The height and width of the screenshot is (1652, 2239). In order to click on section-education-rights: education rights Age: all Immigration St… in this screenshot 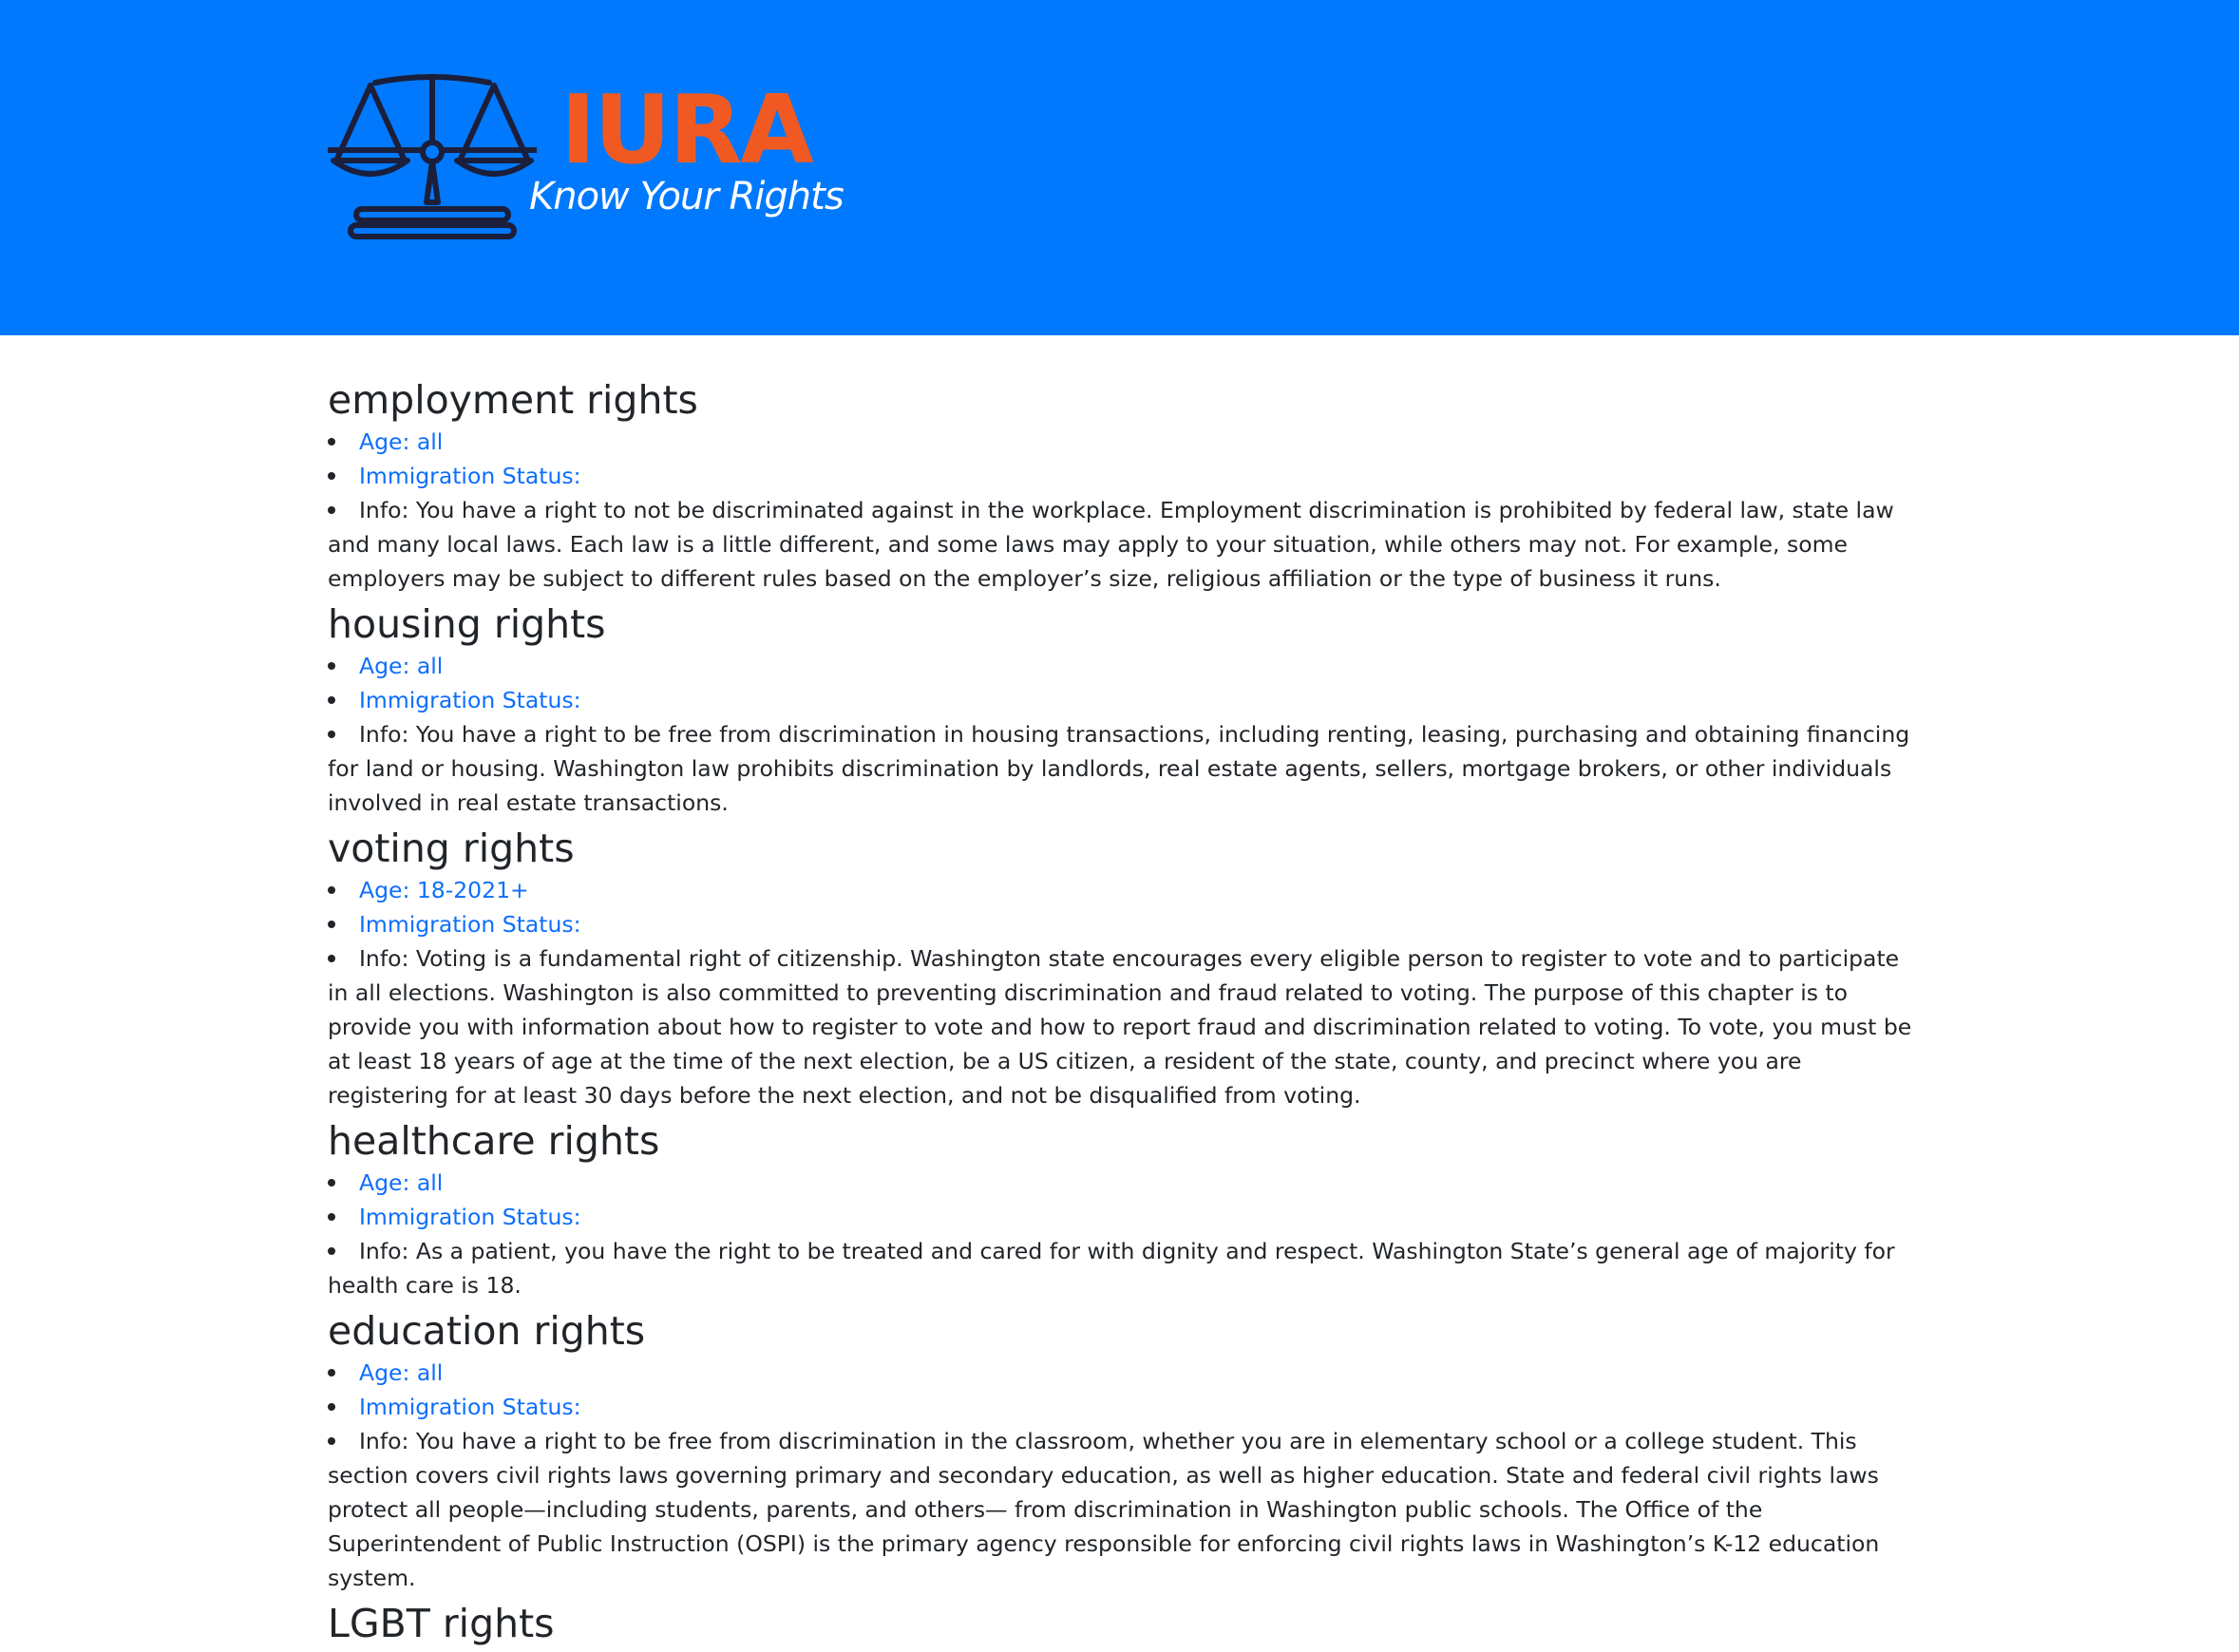, I will do `click(1121, 1450)`.